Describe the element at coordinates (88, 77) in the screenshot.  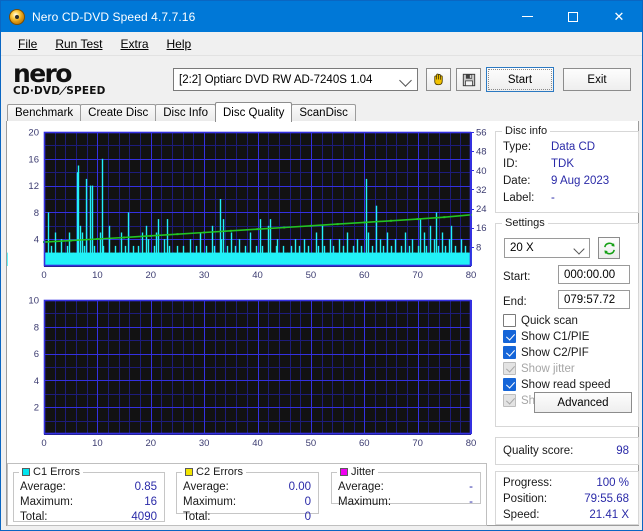
I see `nero-logo: nero CD·DVD / SPEED` at that location.